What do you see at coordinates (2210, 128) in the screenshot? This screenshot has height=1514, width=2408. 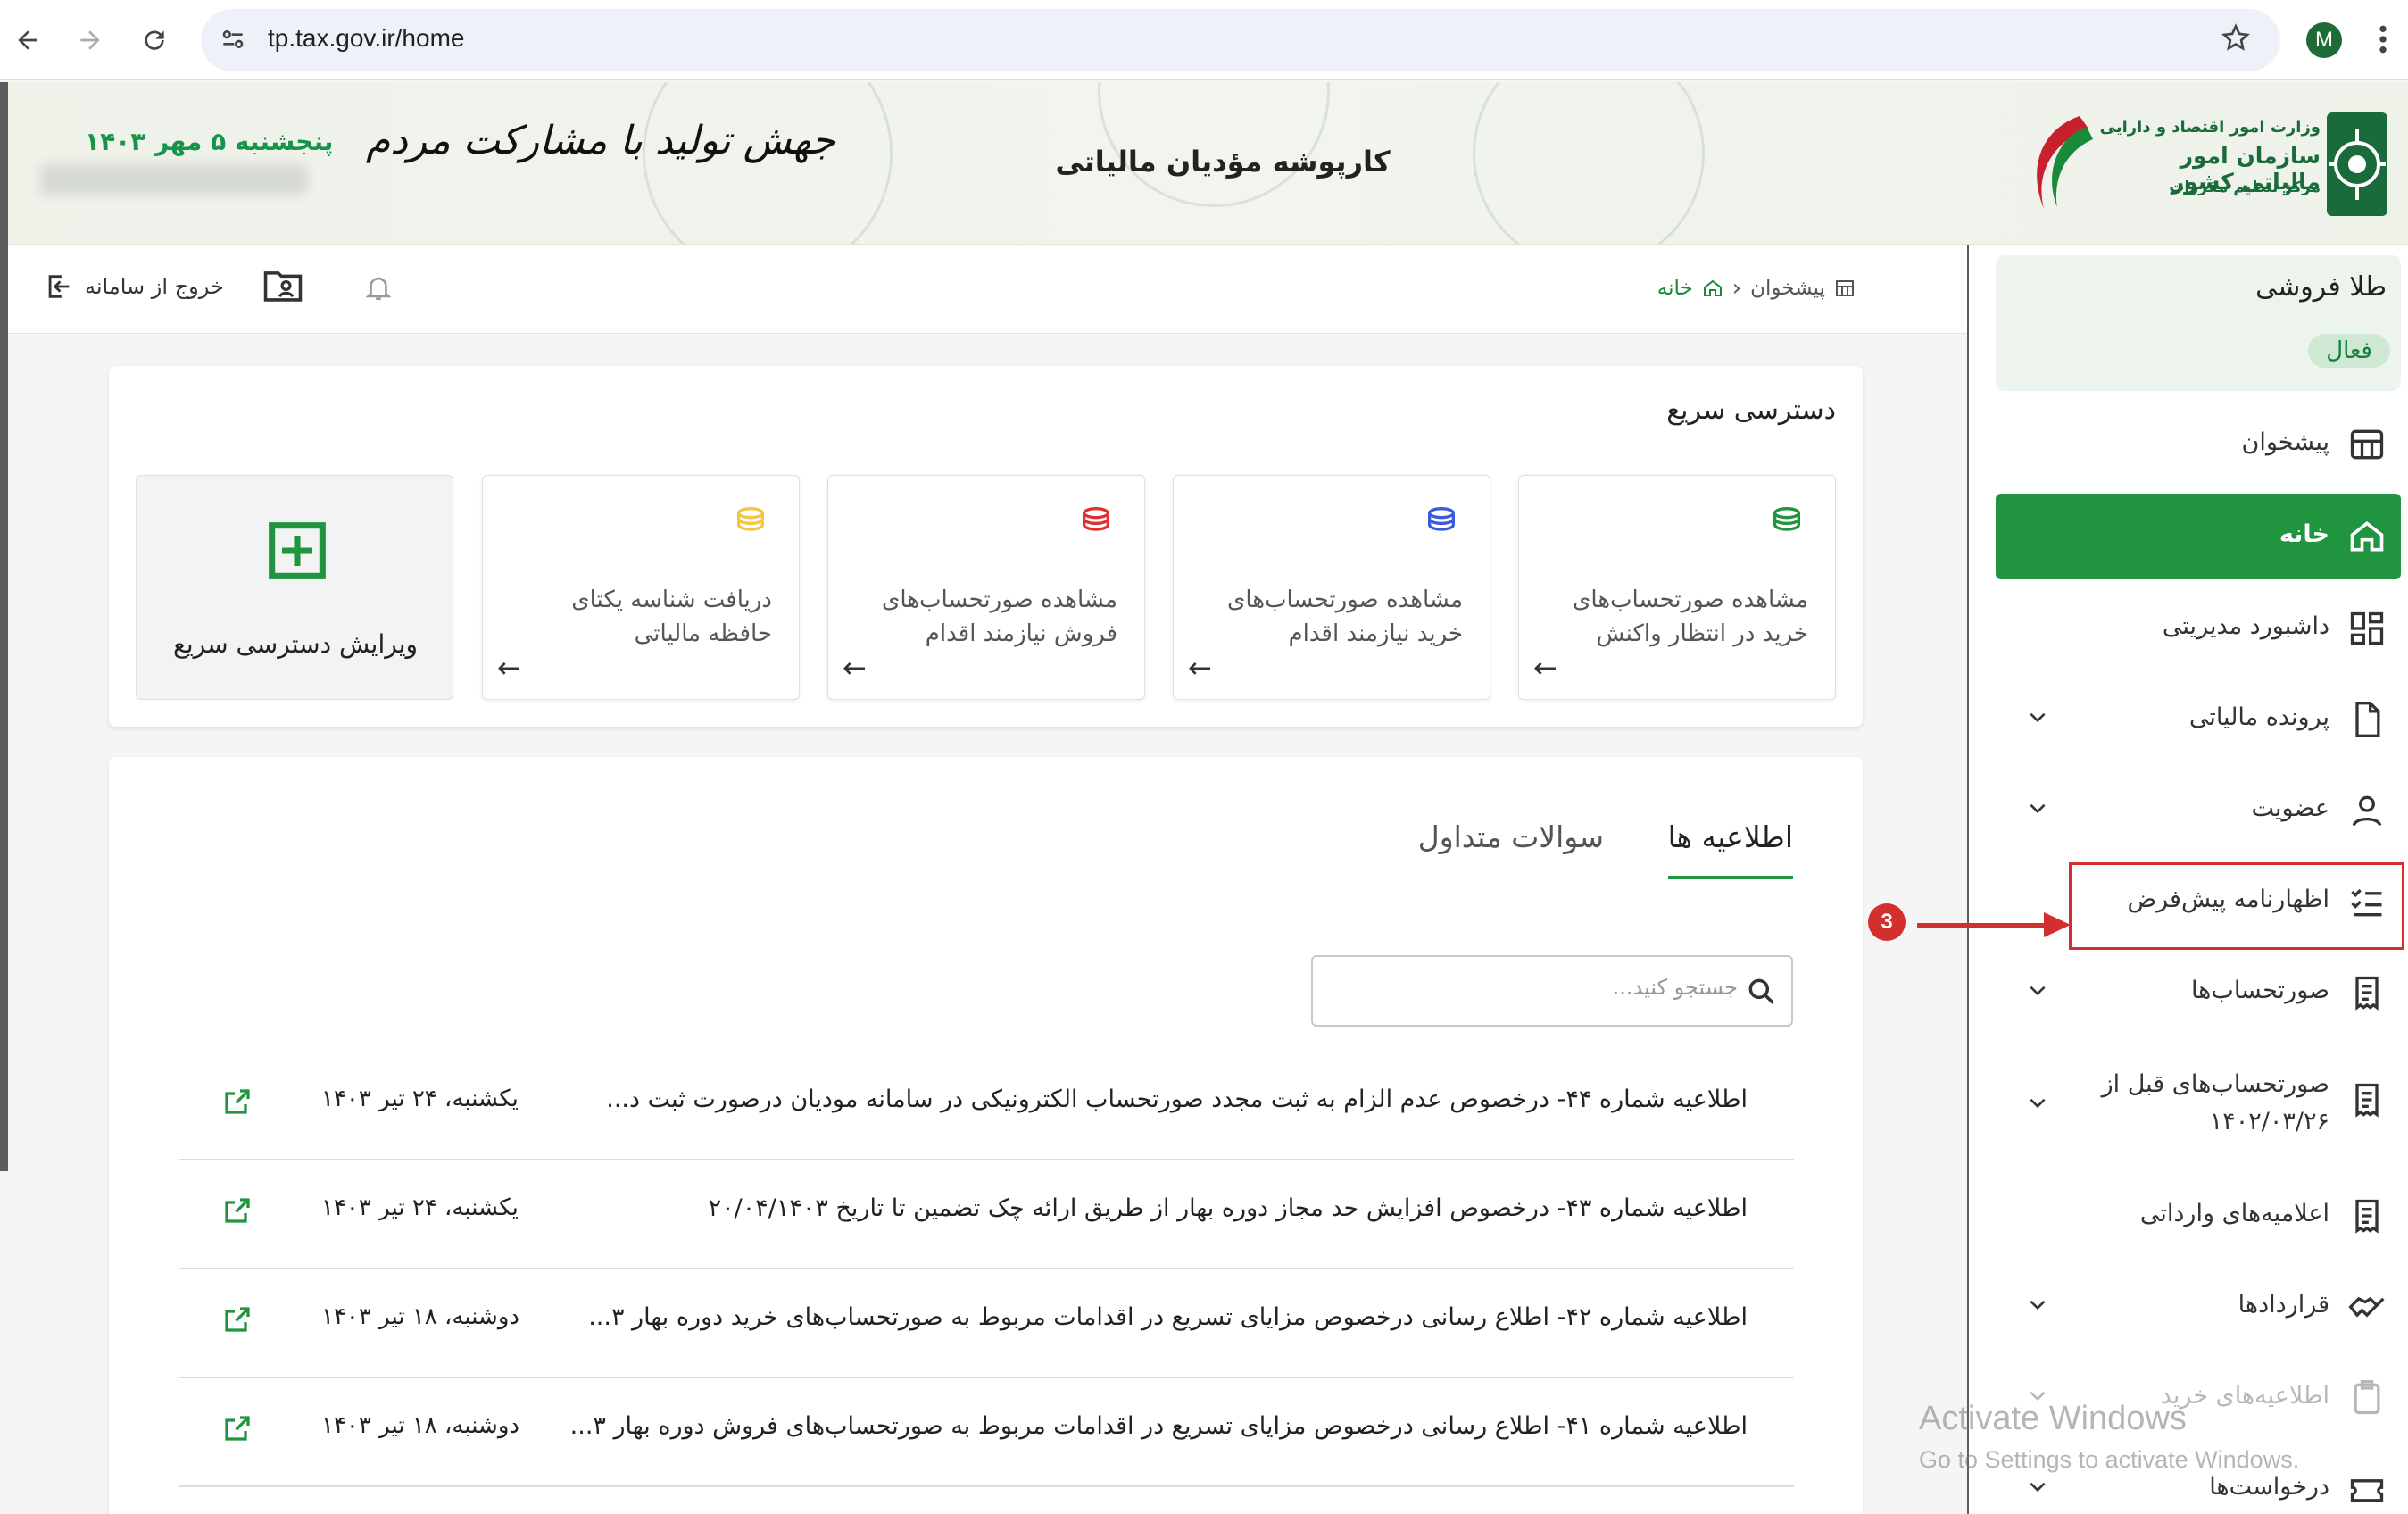 I see `logo-ministry-text: وزارت امور اقتصاد و دارایی` at bounding box center [2210, 128].